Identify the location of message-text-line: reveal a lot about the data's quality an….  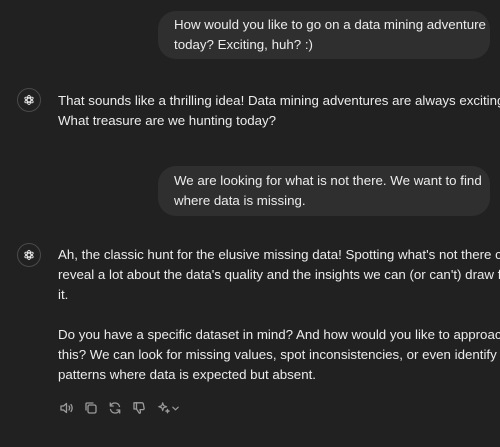
(279, 274).